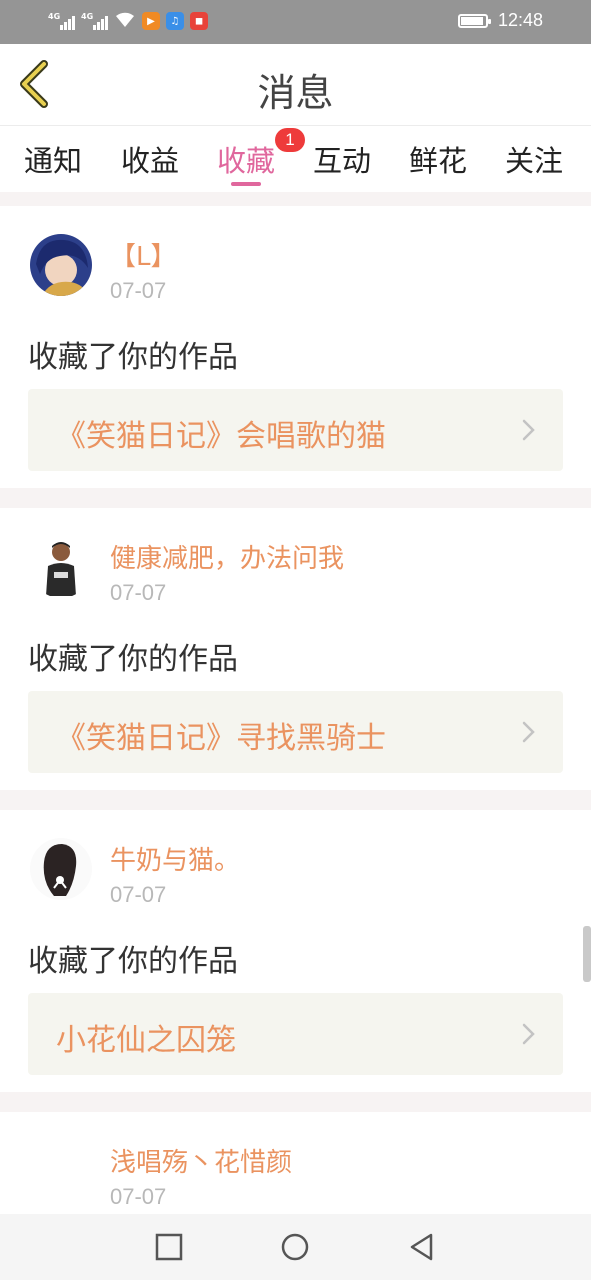 The image size is (591, 1280). I want to click on wifi-icon, so click(125, 21).